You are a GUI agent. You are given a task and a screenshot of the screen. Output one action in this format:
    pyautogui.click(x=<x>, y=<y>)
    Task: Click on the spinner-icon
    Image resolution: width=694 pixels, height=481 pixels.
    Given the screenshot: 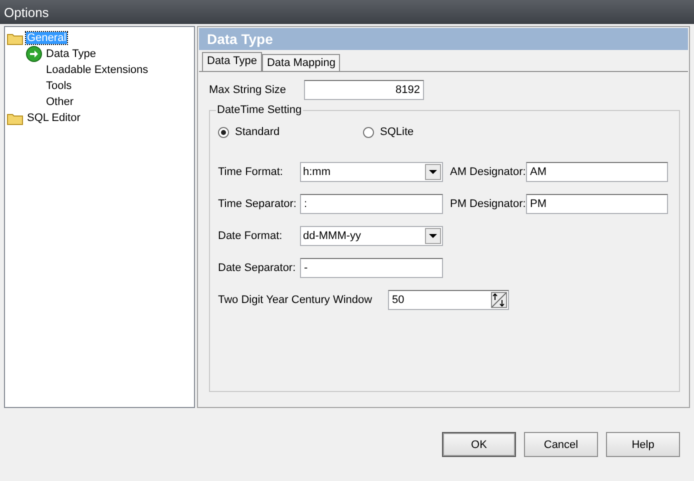 What is the action you would take?
    pyautogui.click(x=499, y=300)
    